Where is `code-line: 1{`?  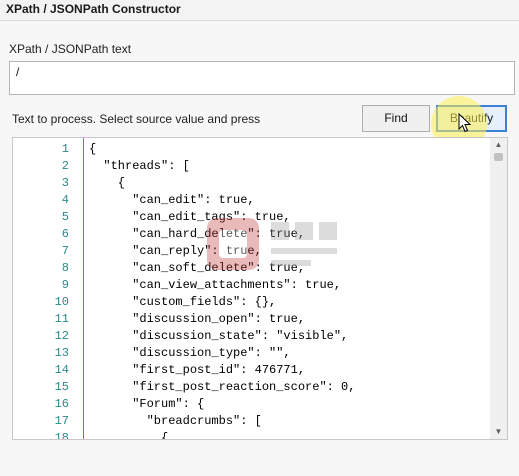 code-line: 1{ is located at coordinates (252, 149).